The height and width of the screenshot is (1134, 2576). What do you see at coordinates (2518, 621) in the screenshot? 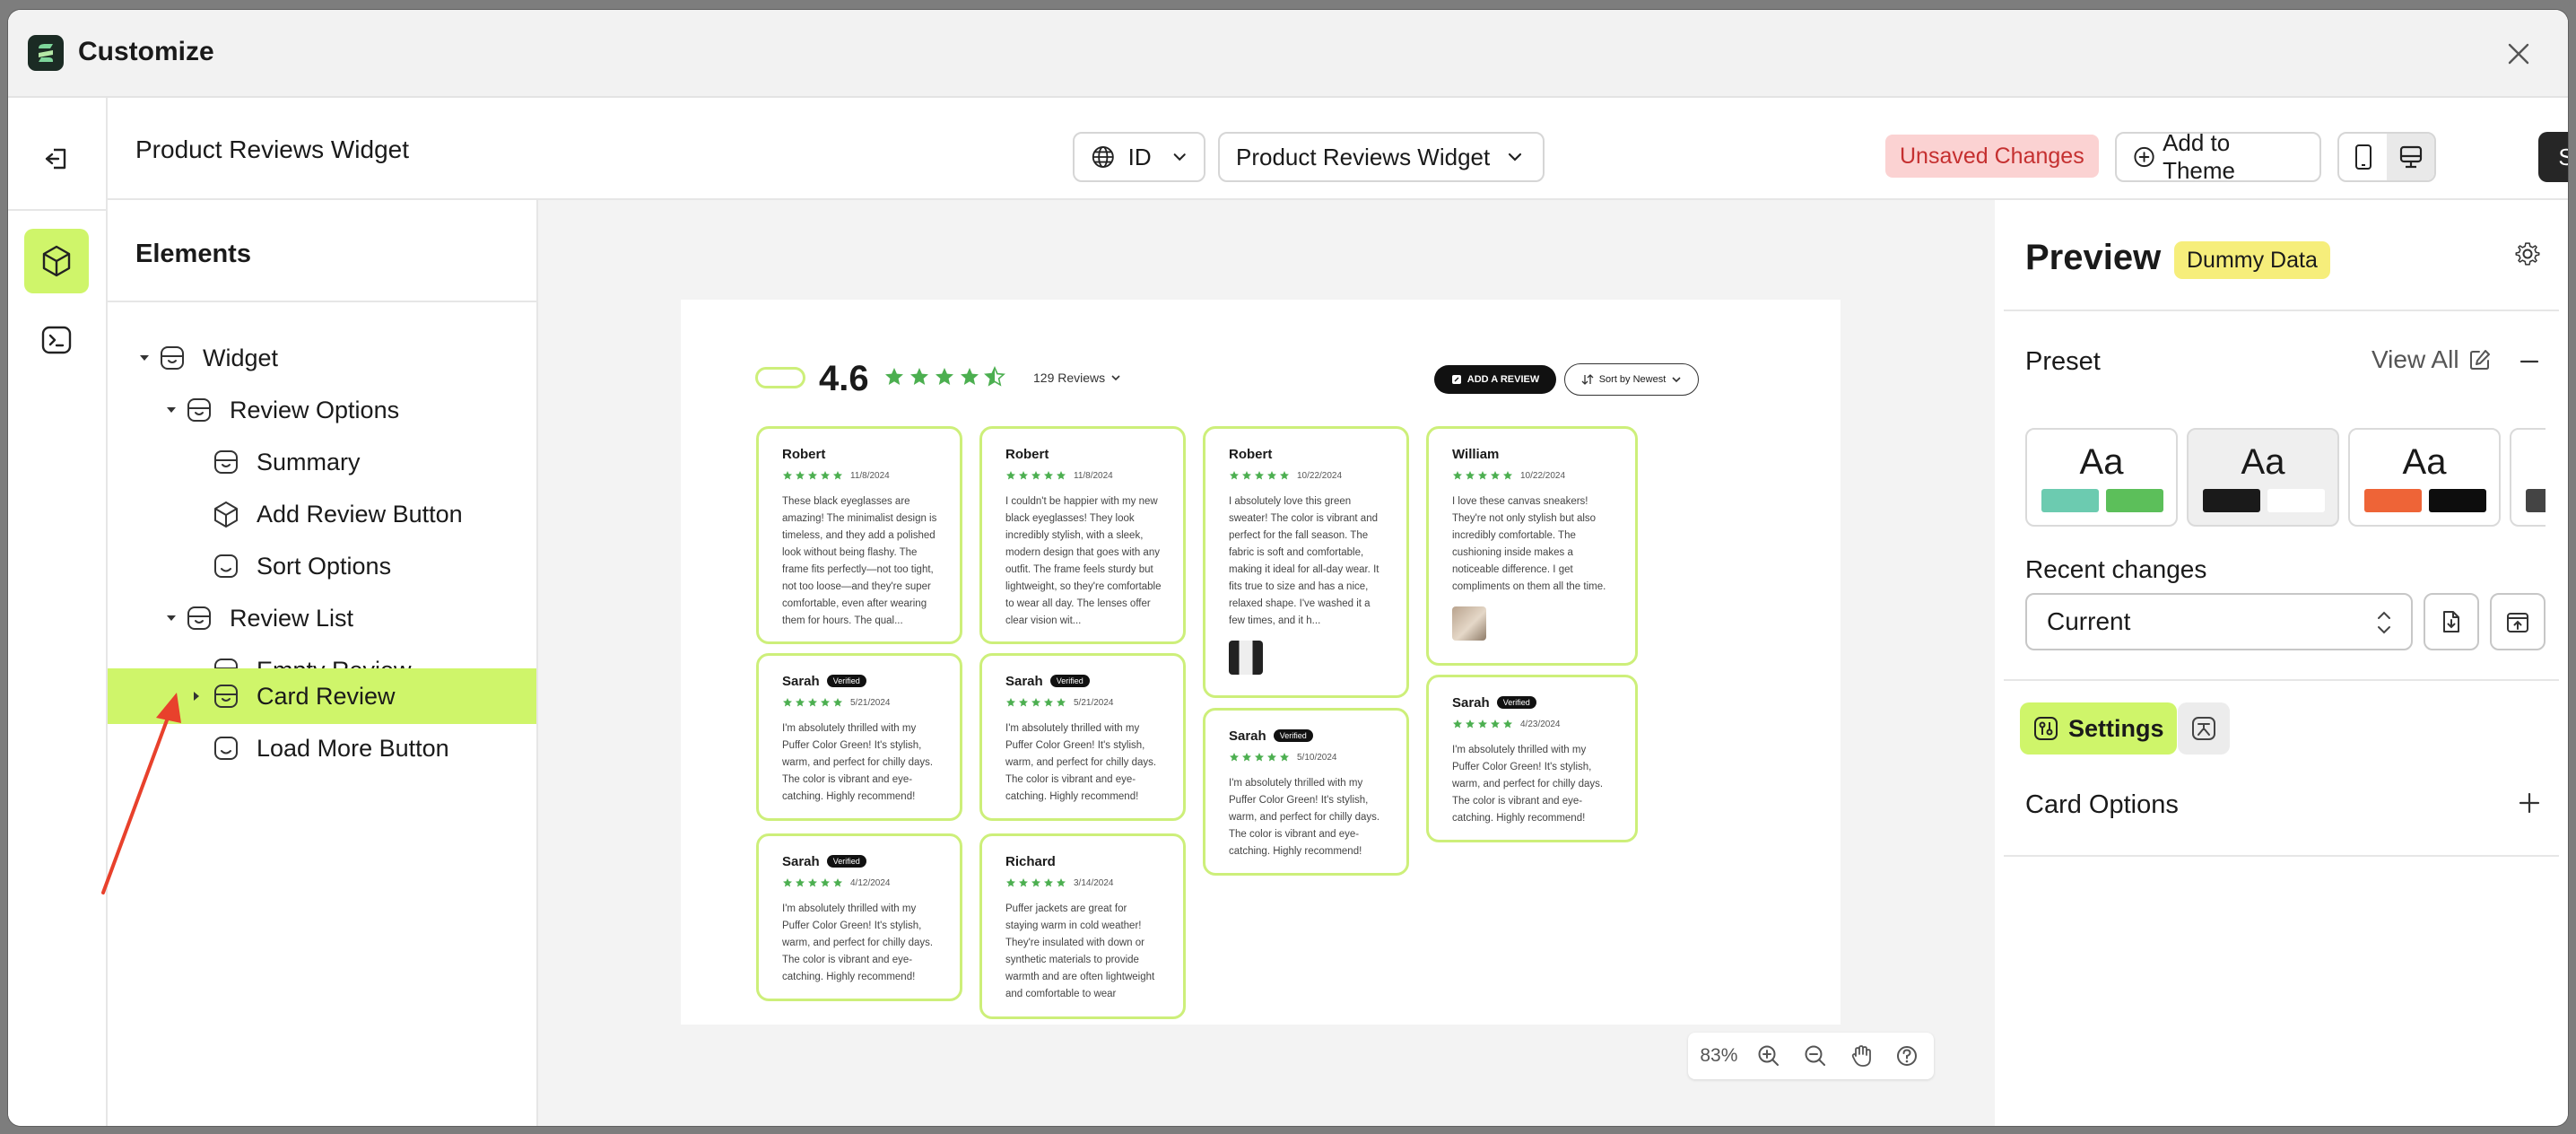
I see `export-button` at bounding box center [2518, 621].